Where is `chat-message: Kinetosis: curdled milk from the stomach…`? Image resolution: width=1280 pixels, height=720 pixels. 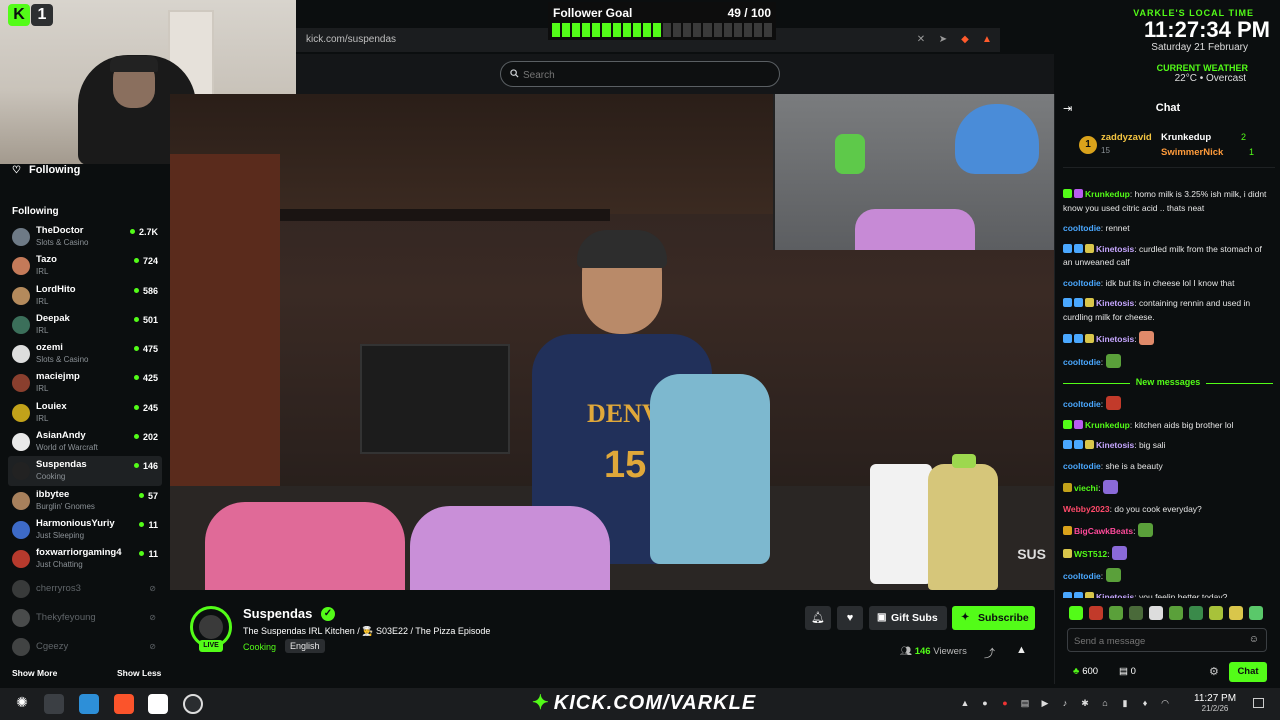
chat-message: Kinetosis: curdled milk from the stomach… is located at coordinates (1168, 256).